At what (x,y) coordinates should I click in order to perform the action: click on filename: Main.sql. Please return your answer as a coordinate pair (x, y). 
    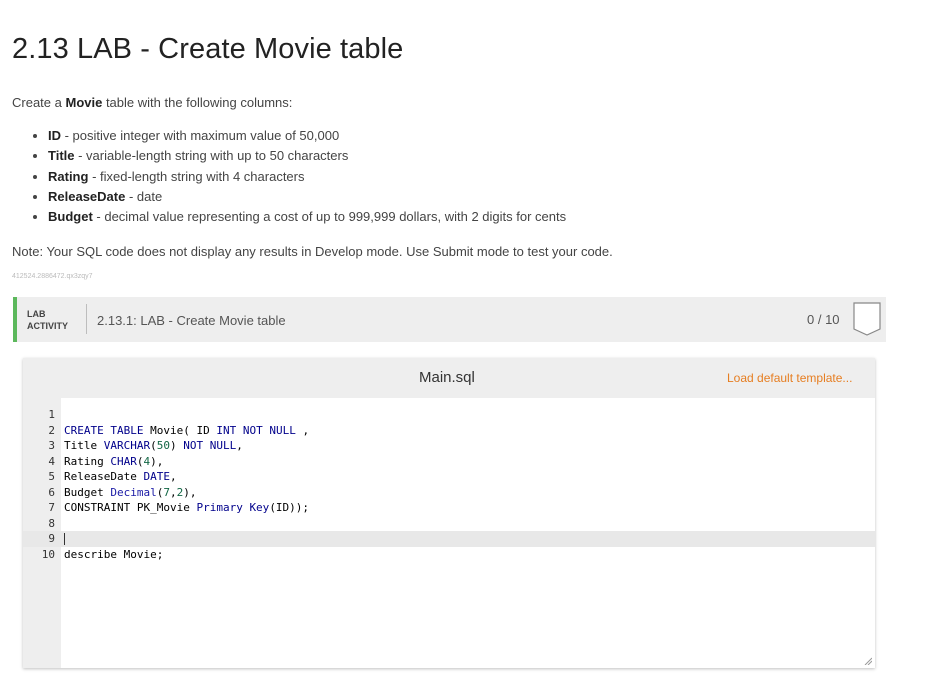
    Looking at the image, I should click on (447, 377).